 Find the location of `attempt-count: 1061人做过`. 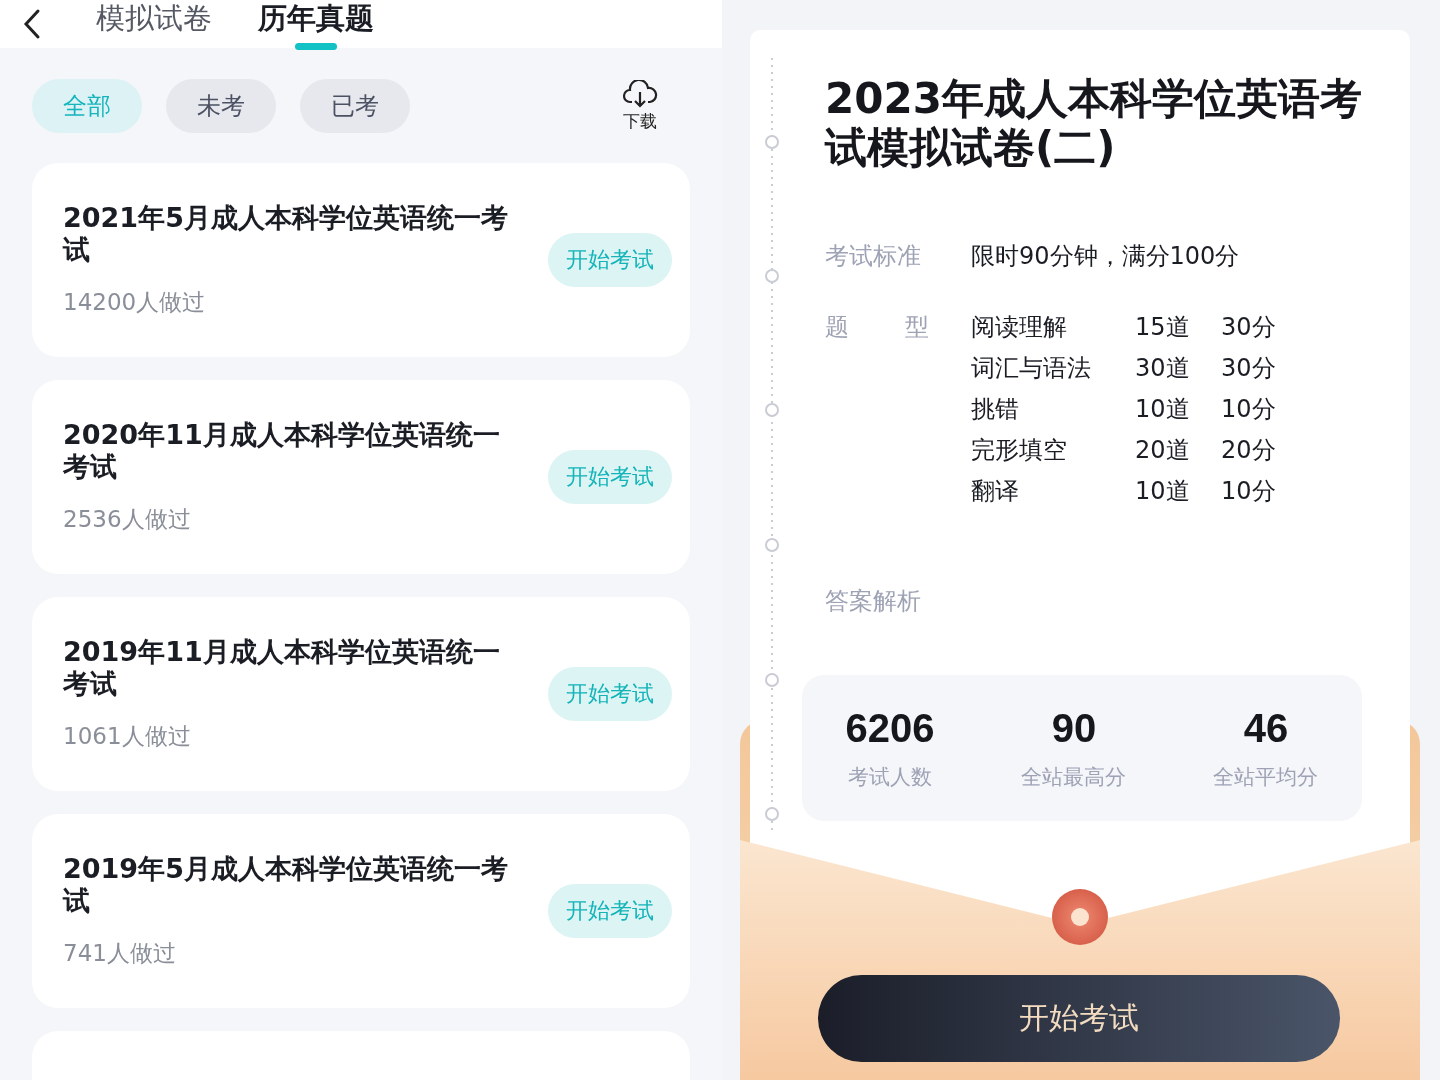

attempt-count: 1061人做过 is located at coordinates (127, 736).